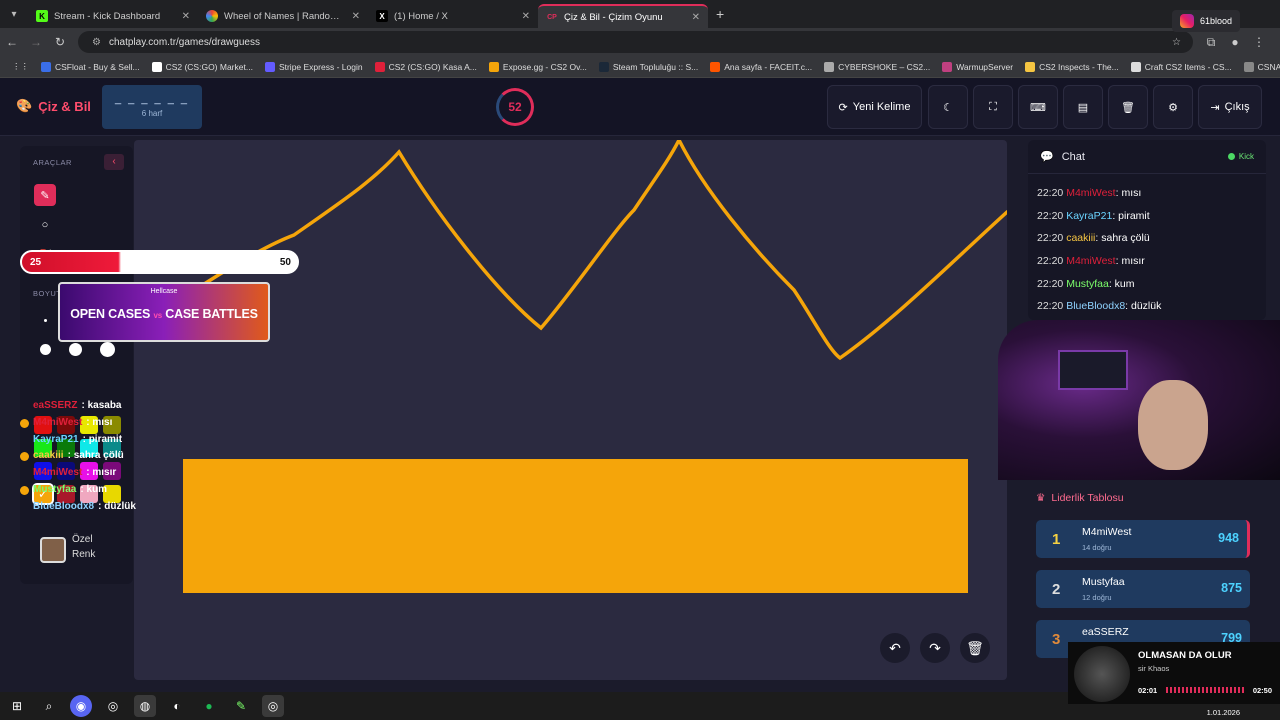  I want to click on brand: 🎨 Çiz & Bil, so click(53, 106).